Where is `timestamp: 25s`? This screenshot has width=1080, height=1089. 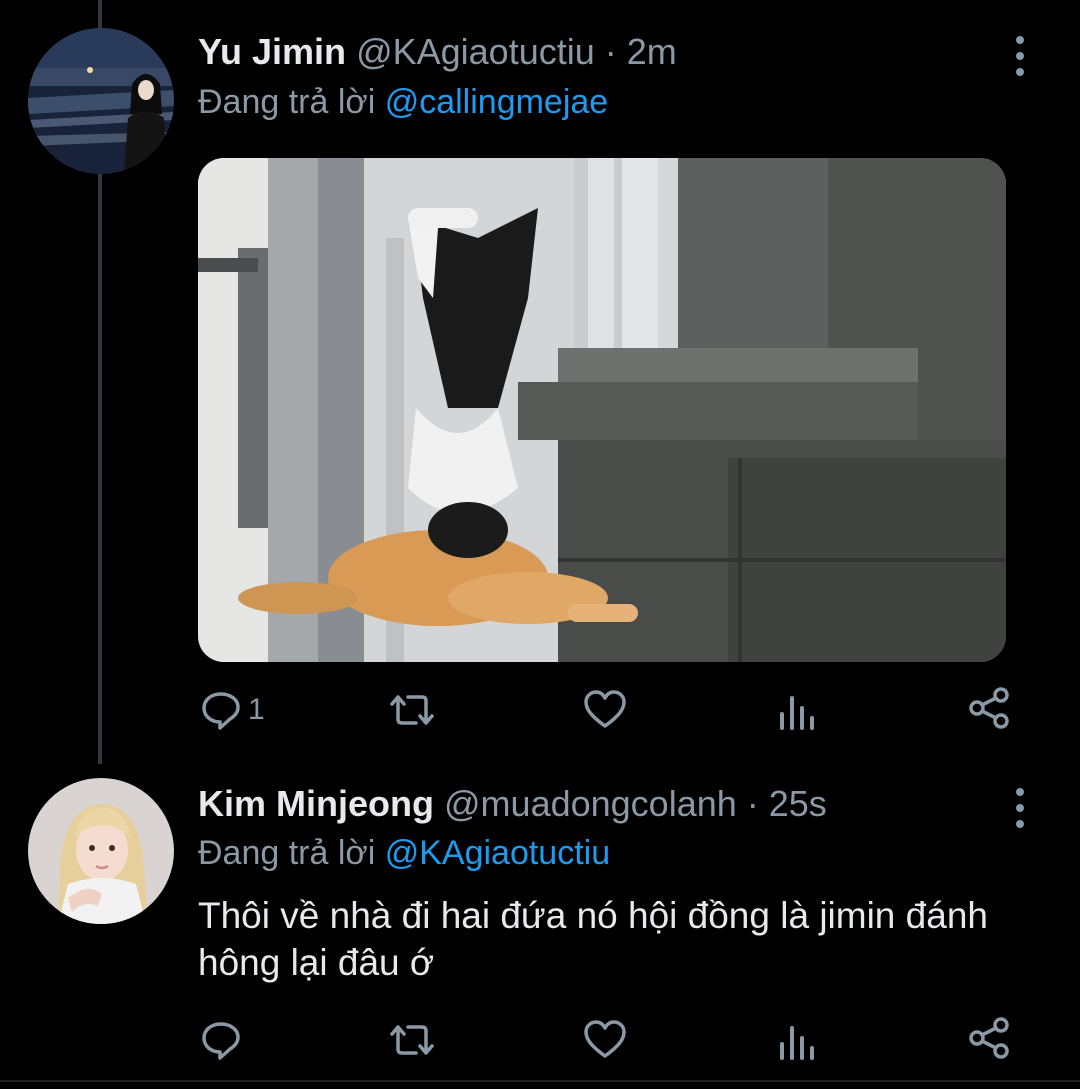 timestamp: 25s is located at coordinates (798, 803).